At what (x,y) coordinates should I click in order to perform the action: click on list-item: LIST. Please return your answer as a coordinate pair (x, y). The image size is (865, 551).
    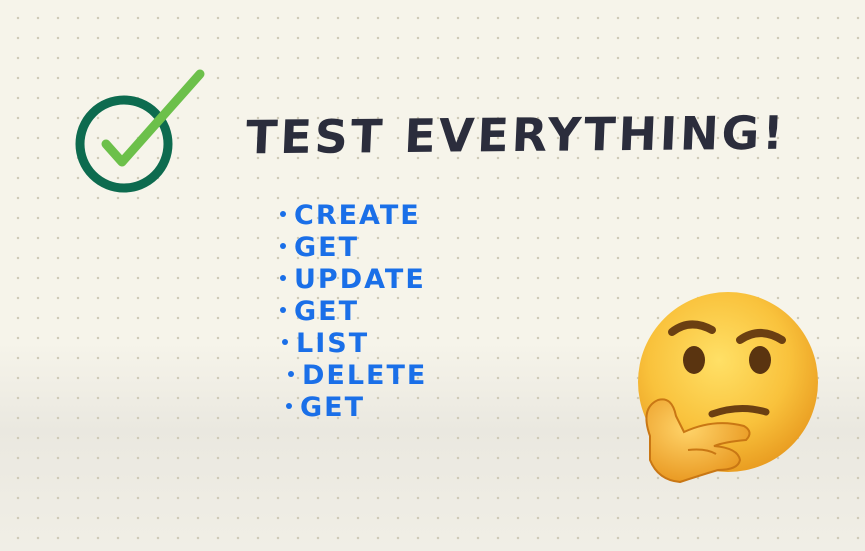
    Looking at the image, I should click on (355, 344).